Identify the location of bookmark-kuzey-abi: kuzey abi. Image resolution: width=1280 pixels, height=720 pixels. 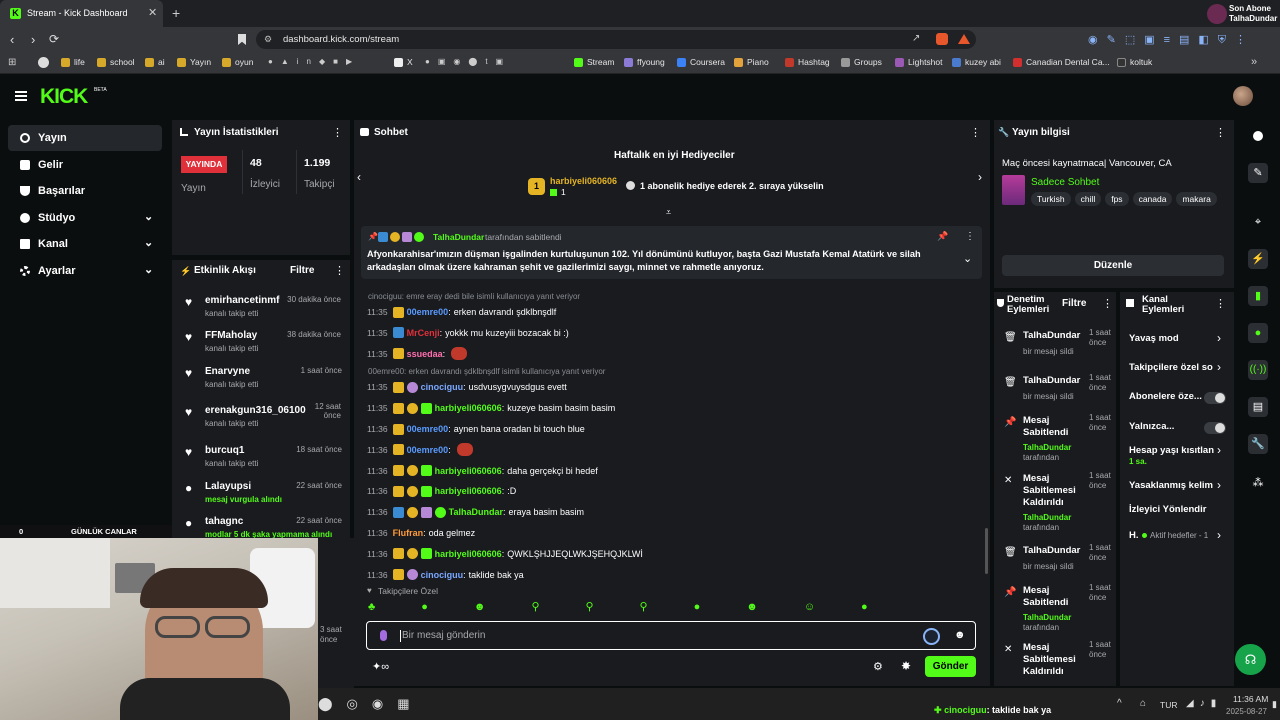
(976, 62).